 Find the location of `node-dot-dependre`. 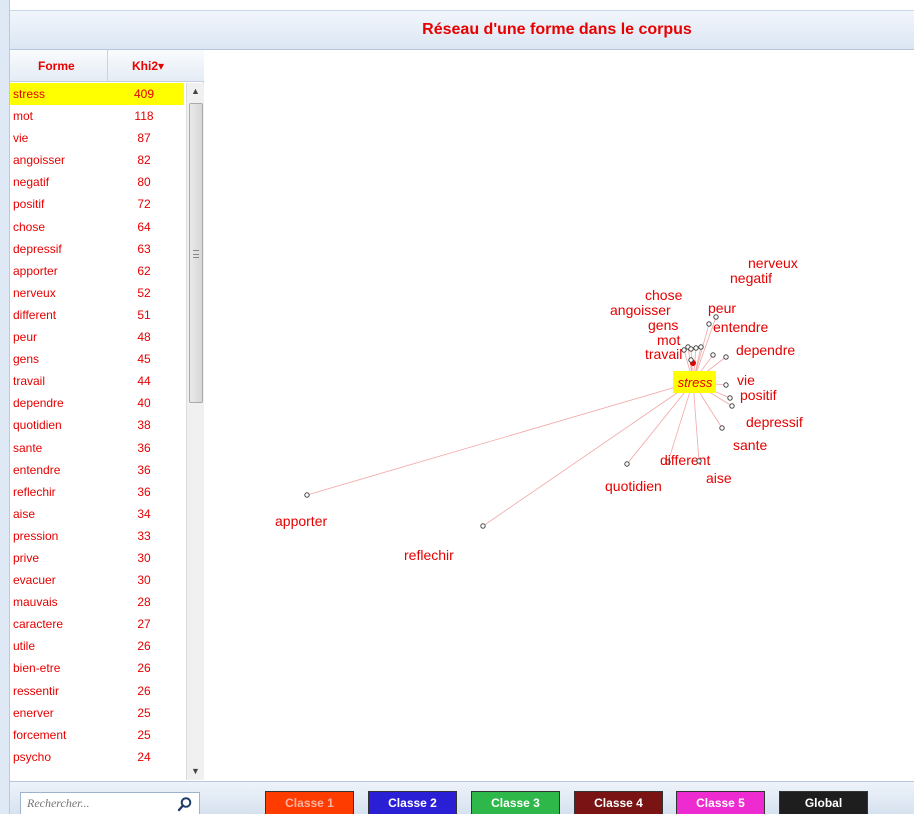

node-dot-dependre is located at coordinates (726, 357).